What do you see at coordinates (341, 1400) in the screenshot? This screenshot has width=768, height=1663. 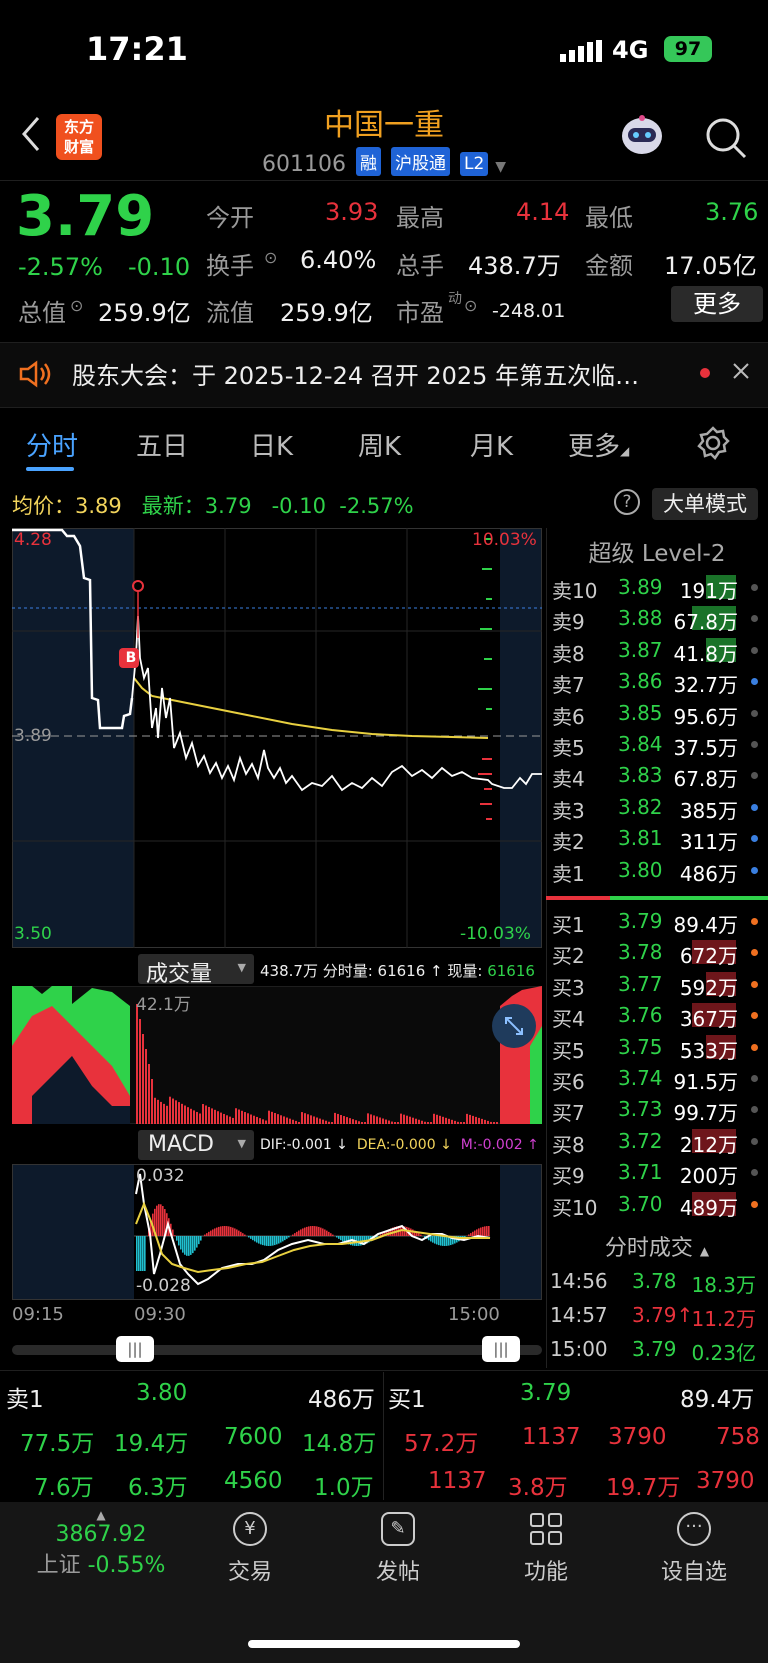 I see `strip-sell-vol: 486万` at bounding box center [341, 1400].